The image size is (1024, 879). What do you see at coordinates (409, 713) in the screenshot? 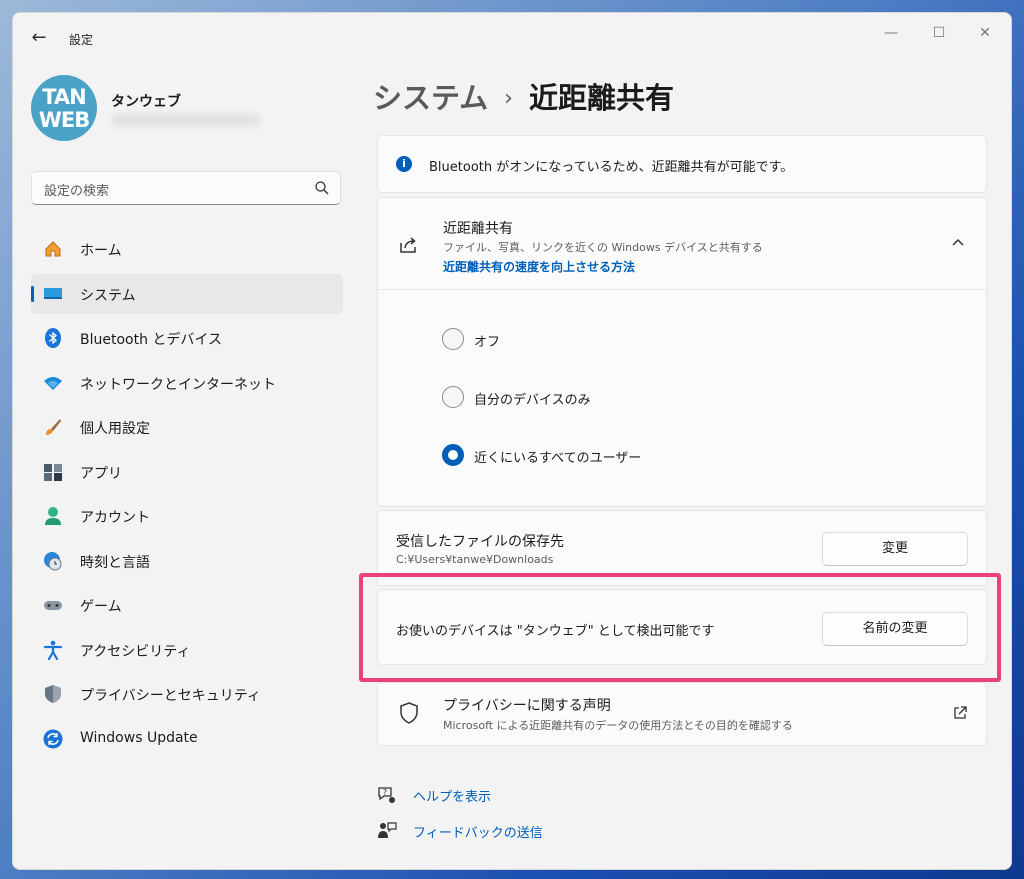
I see `shield-outline-icon` at bounding box center [409, 713].